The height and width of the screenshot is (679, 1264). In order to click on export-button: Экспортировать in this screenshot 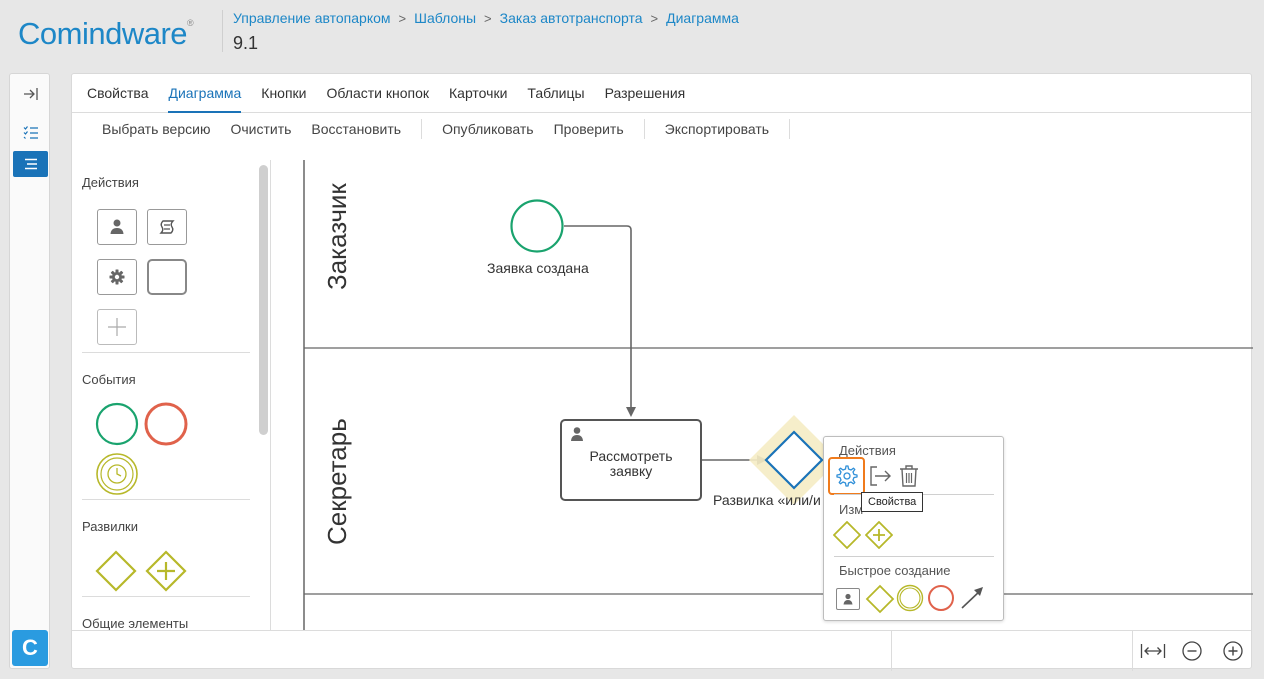, I will do `click(717, 129)`.